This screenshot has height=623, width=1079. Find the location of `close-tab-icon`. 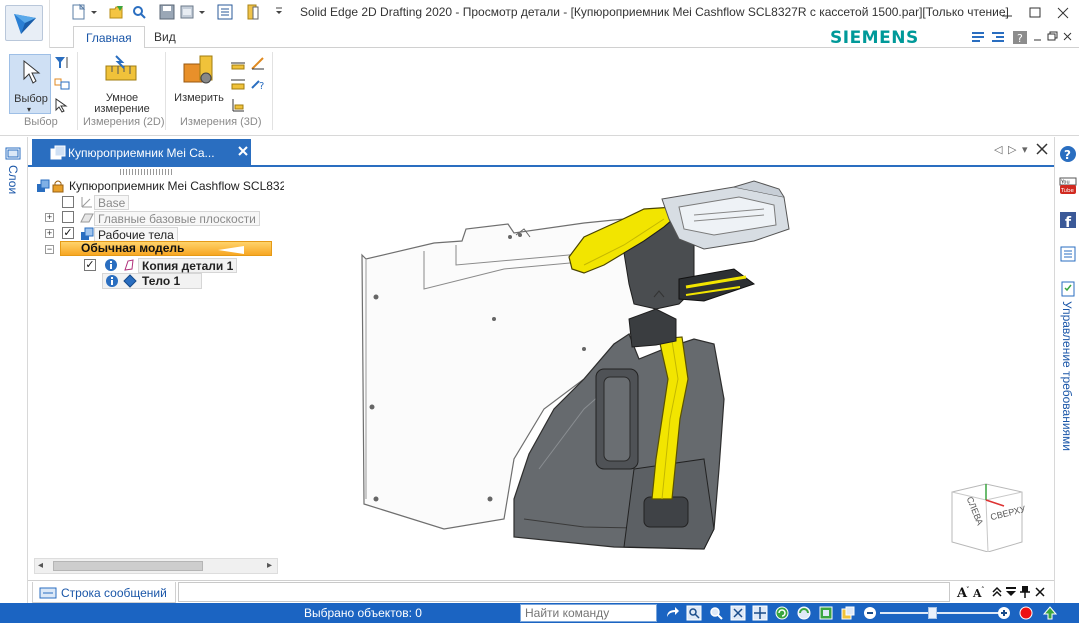

close-tab-icon is located at coordinates (243, 153).